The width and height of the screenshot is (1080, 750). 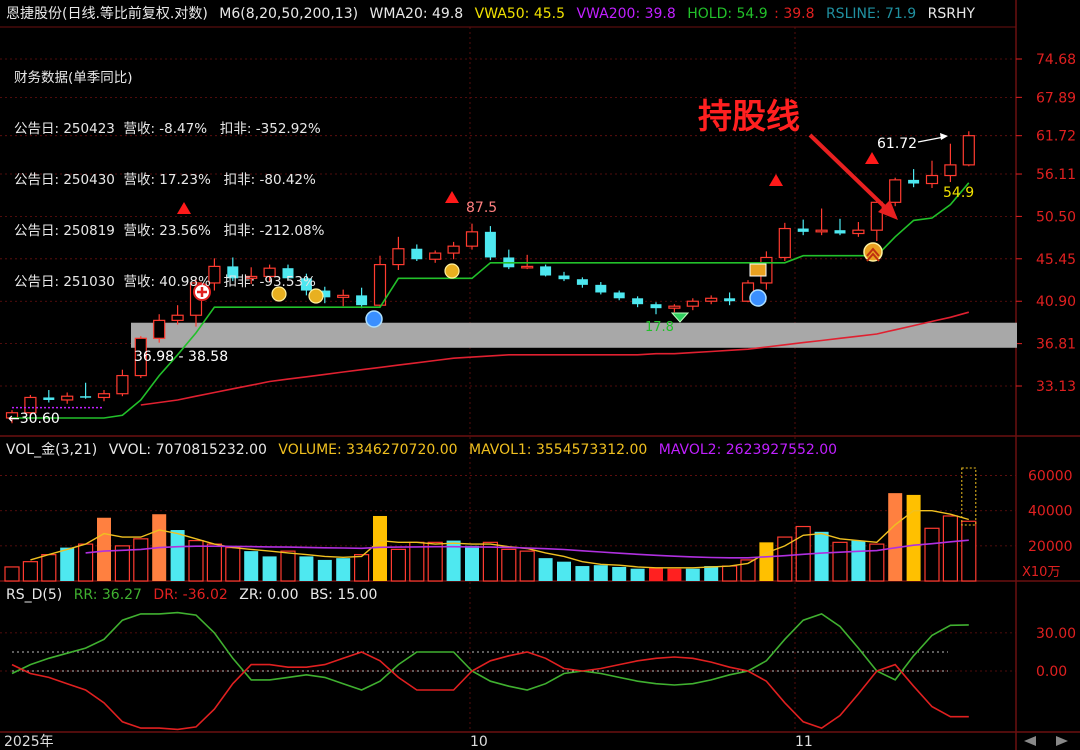 What do you see at coordinates (169, 231) in the screenshot?
I see `financial-row: 公告日: 250819 营收: 23.56% 扣非: -212.08%` at bounding box center [169, 231].